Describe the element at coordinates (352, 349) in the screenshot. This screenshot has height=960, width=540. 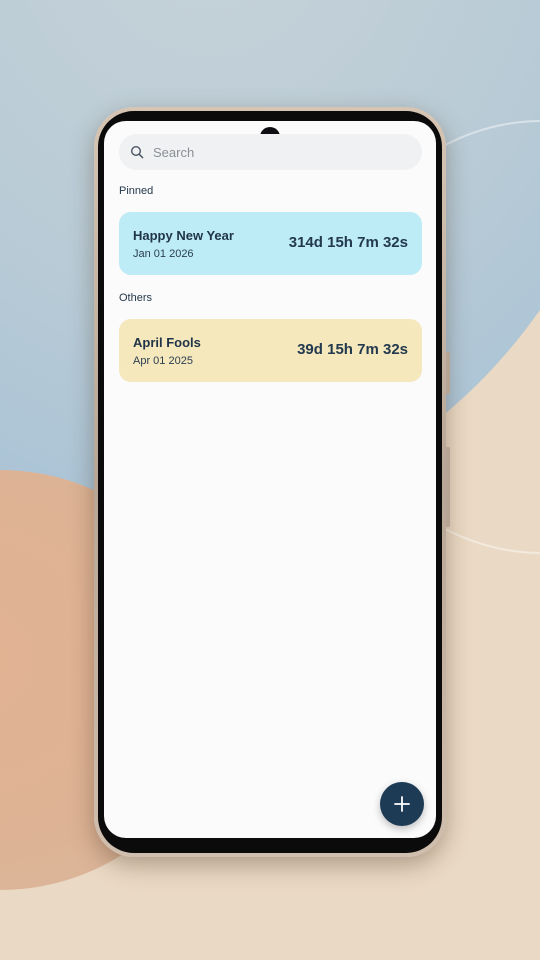
I see `event-countdown: 39d 15h 7m 32s` at that location.